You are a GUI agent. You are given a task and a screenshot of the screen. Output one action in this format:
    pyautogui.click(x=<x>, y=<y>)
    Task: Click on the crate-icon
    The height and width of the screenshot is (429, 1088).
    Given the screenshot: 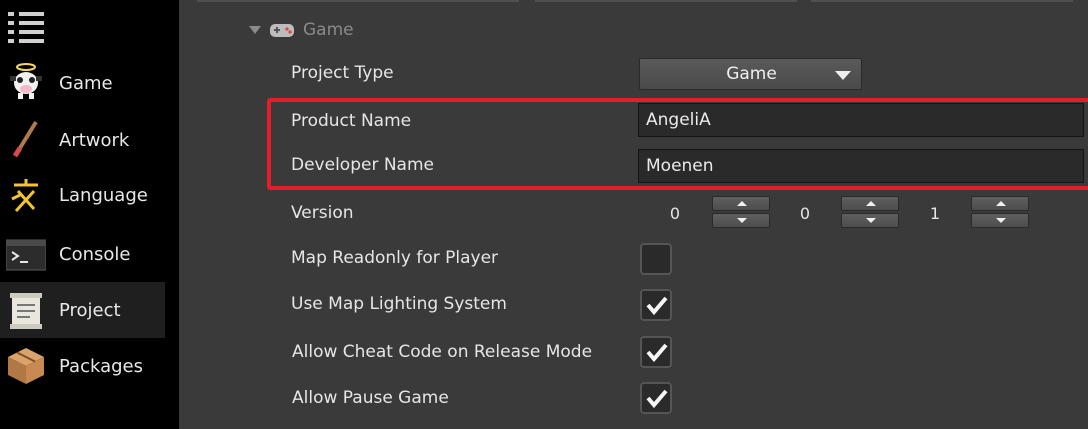 What is the action you would take?
    pyautogui.click(x=26, y=366)
    